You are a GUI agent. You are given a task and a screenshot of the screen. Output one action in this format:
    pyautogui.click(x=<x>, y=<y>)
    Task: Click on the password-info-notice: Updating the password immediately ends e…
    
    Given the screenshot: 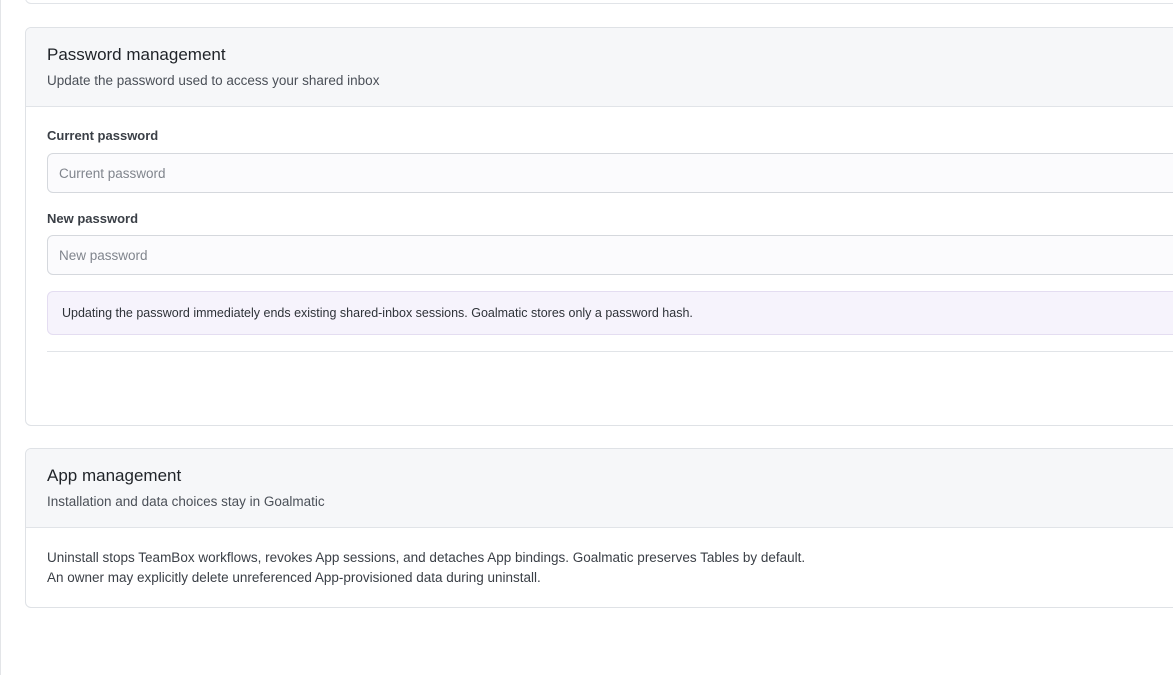 What is the action you would take?
    pyautogui.click(x=610, y=313)
    